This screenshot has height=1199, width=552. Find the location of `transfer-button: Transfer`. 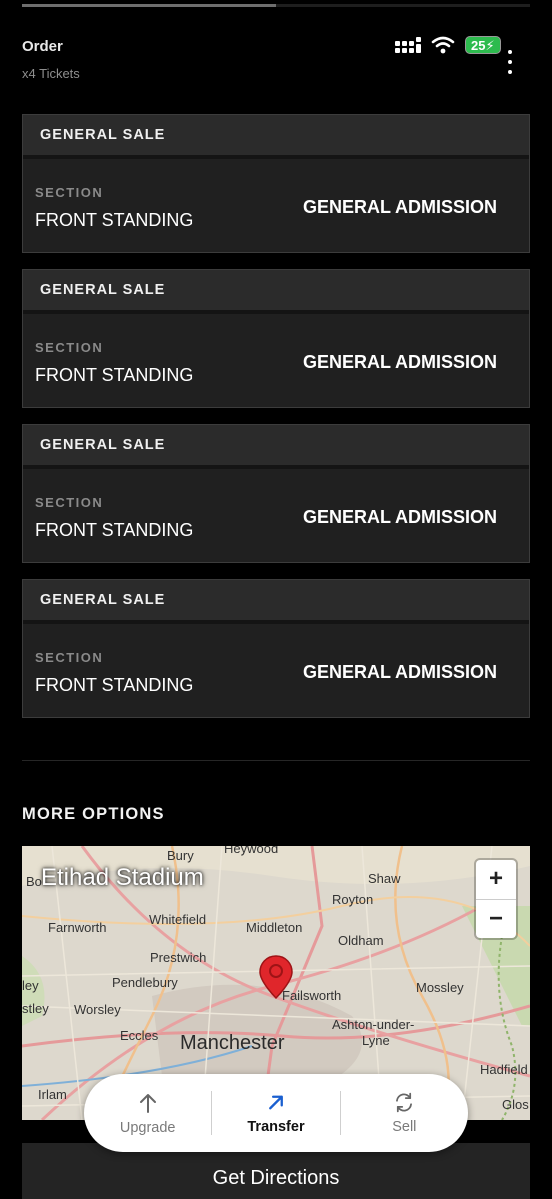

transfer-button: Transfer is located at coordinates (275, 1113).